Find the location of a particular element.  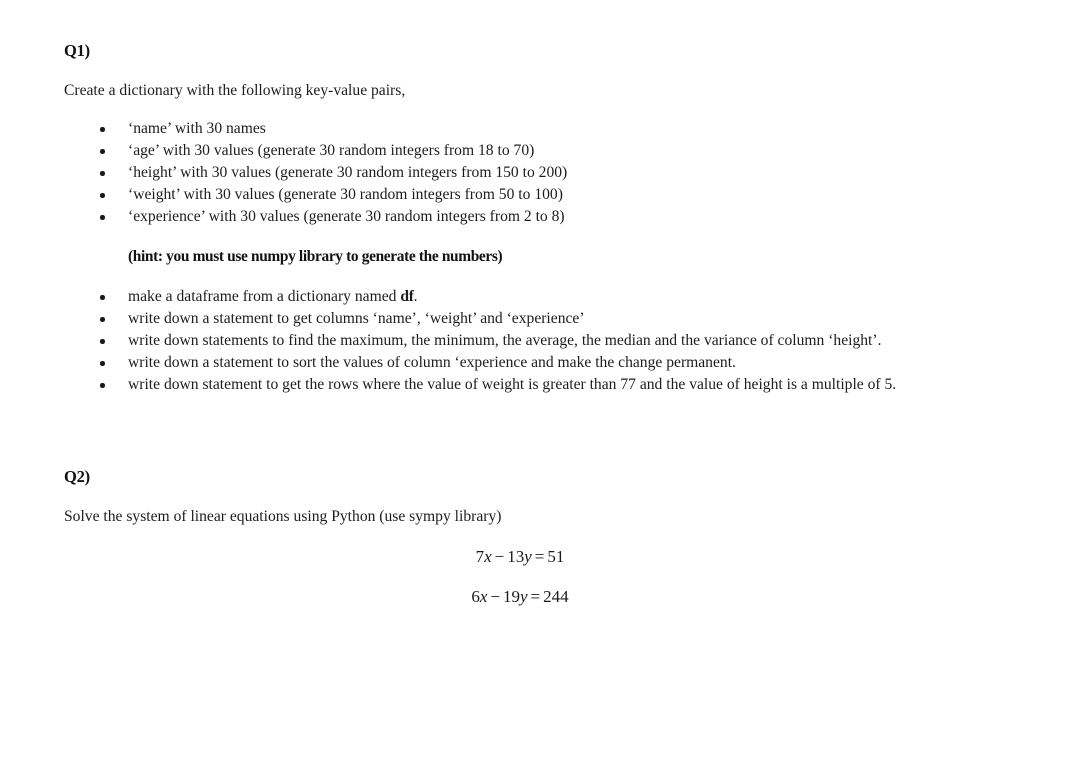

equation-2-right-hand-side: 244 is located at coordinates (556, 596).